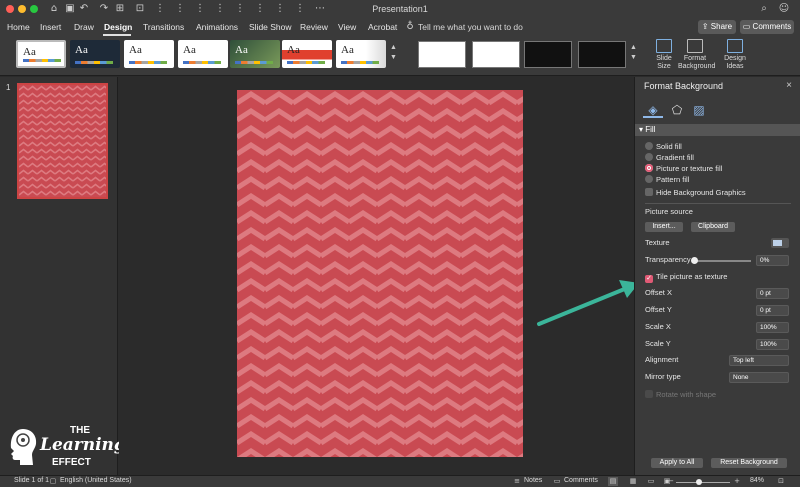 Image resolution: width=800 pixels, height=487 pixels. I want to click on tab-draw: Draw, so click(84, 27).